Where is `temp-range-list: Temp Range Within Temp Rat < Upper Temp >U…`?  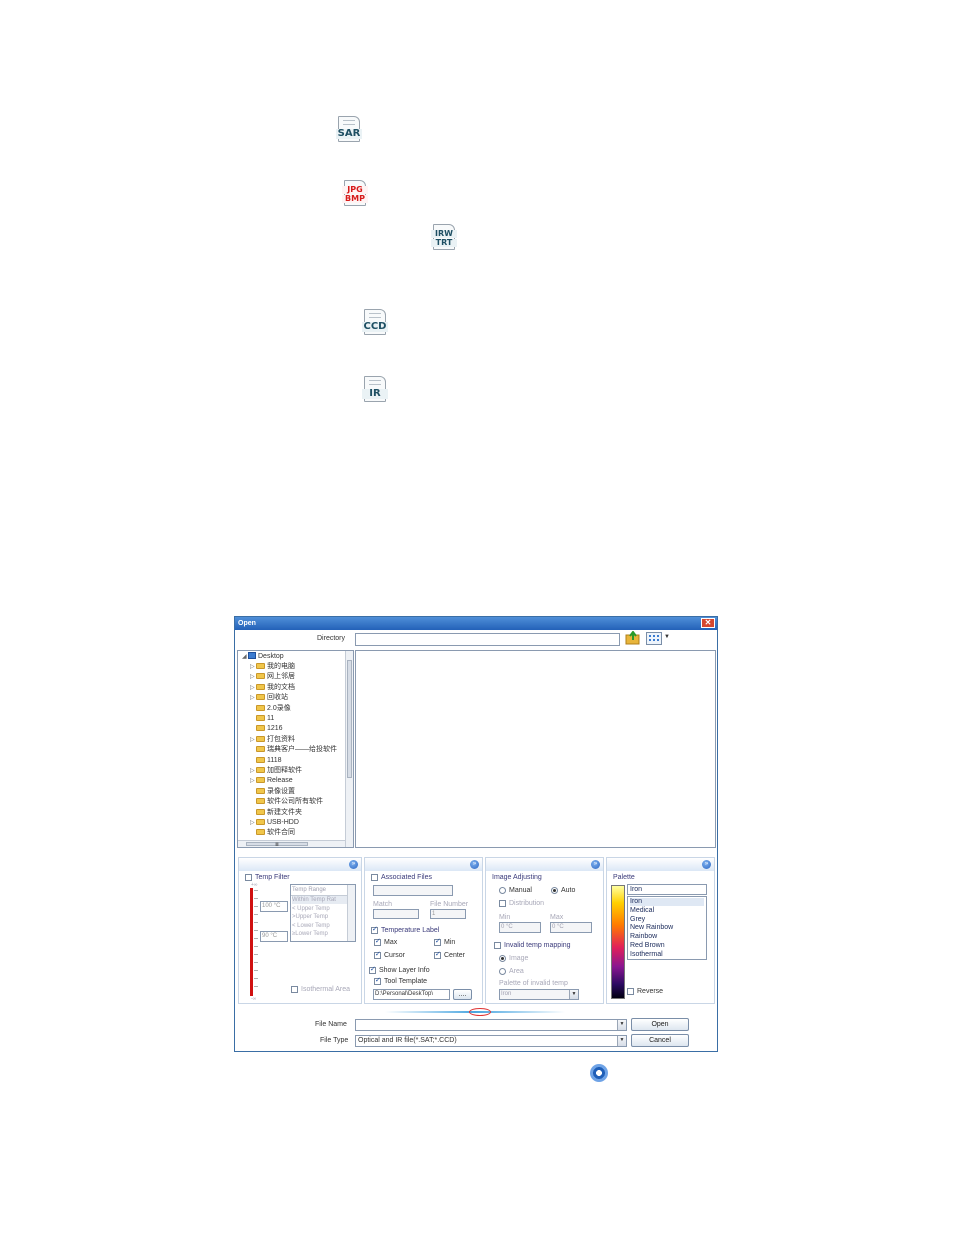 temp-range-list: Temp Range Within Temp Rat < Upper Temp >U… is located at coordinates (323, 913).